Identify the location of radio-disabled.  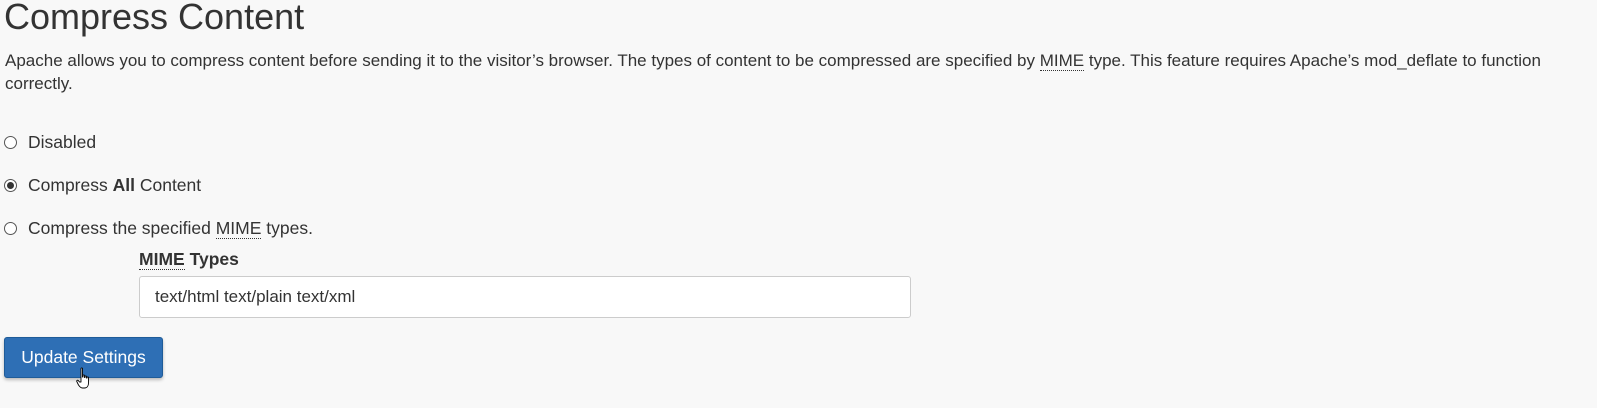
(10, 142).